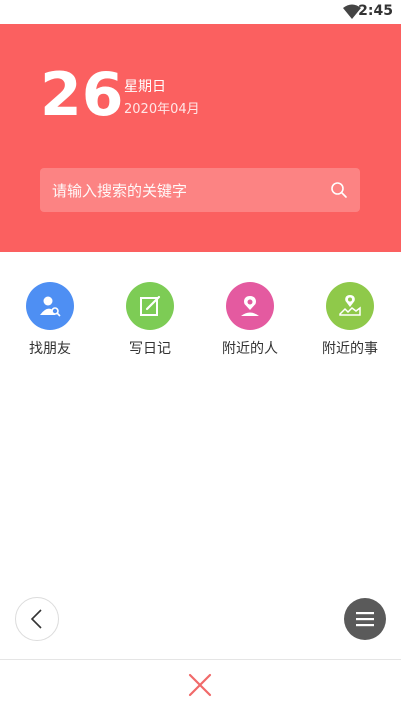 This screenshot has width=401, height=710. I want to click on menu-button, so click(365, 619).